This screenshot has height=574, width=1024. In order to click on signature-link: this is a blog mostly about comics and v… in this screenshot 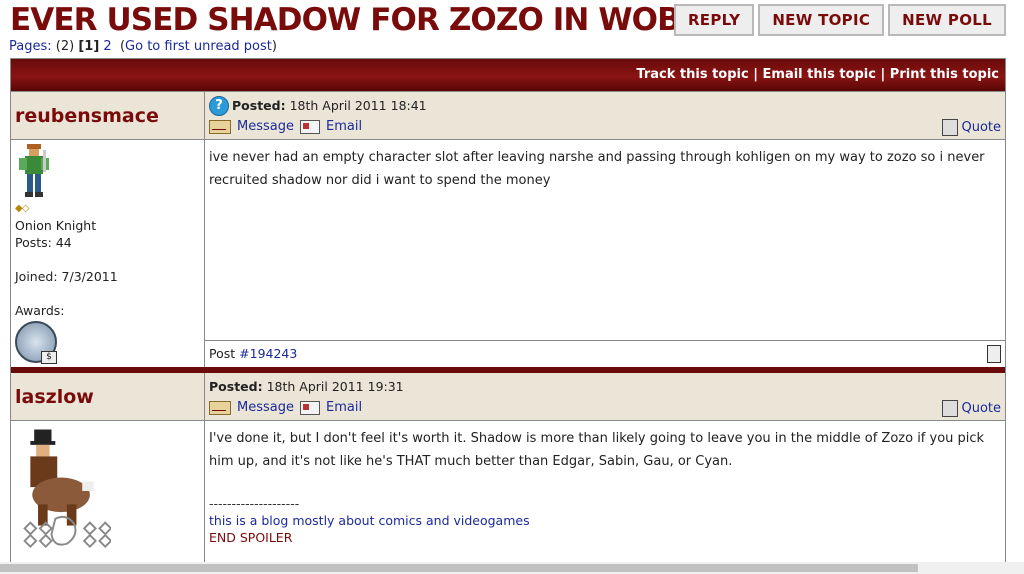, I will do `click(369, 520)`.